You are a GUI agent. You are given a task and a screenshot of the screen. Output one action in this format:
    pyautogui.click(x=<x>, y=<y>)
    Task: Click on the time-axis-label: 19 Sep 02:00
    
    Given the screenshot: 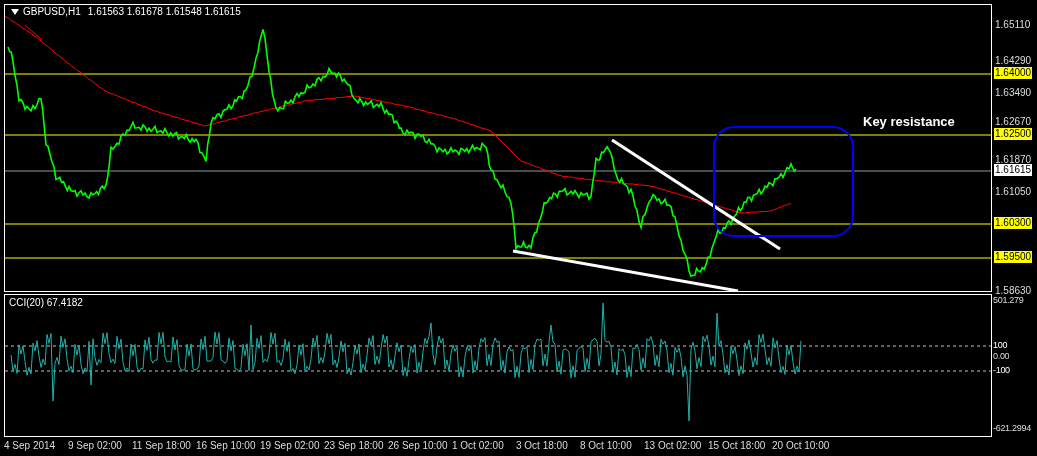 What is the action you would take?
    pyautogui.click(x=290, y=446)
    